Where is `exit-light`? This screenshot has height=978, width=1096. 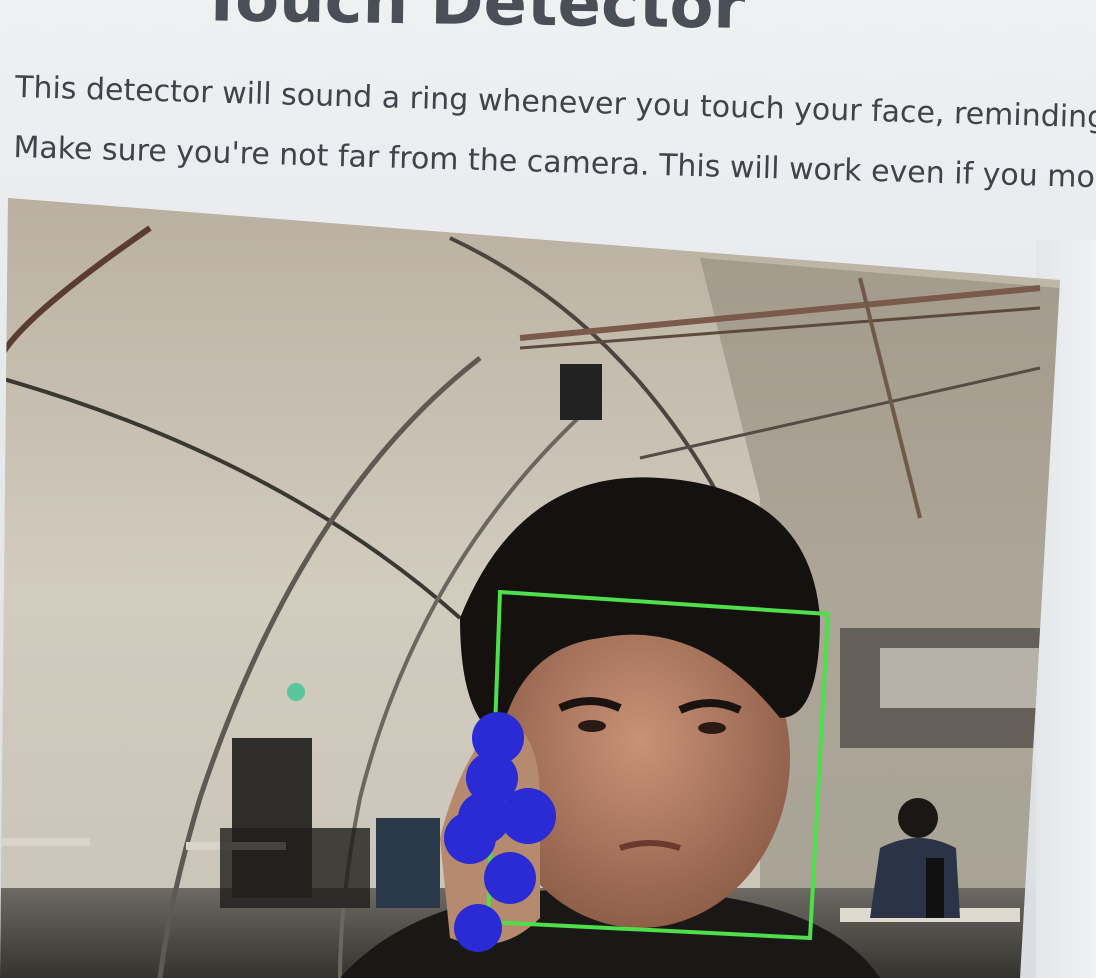 exit-light is located at coordinates (296, 692).